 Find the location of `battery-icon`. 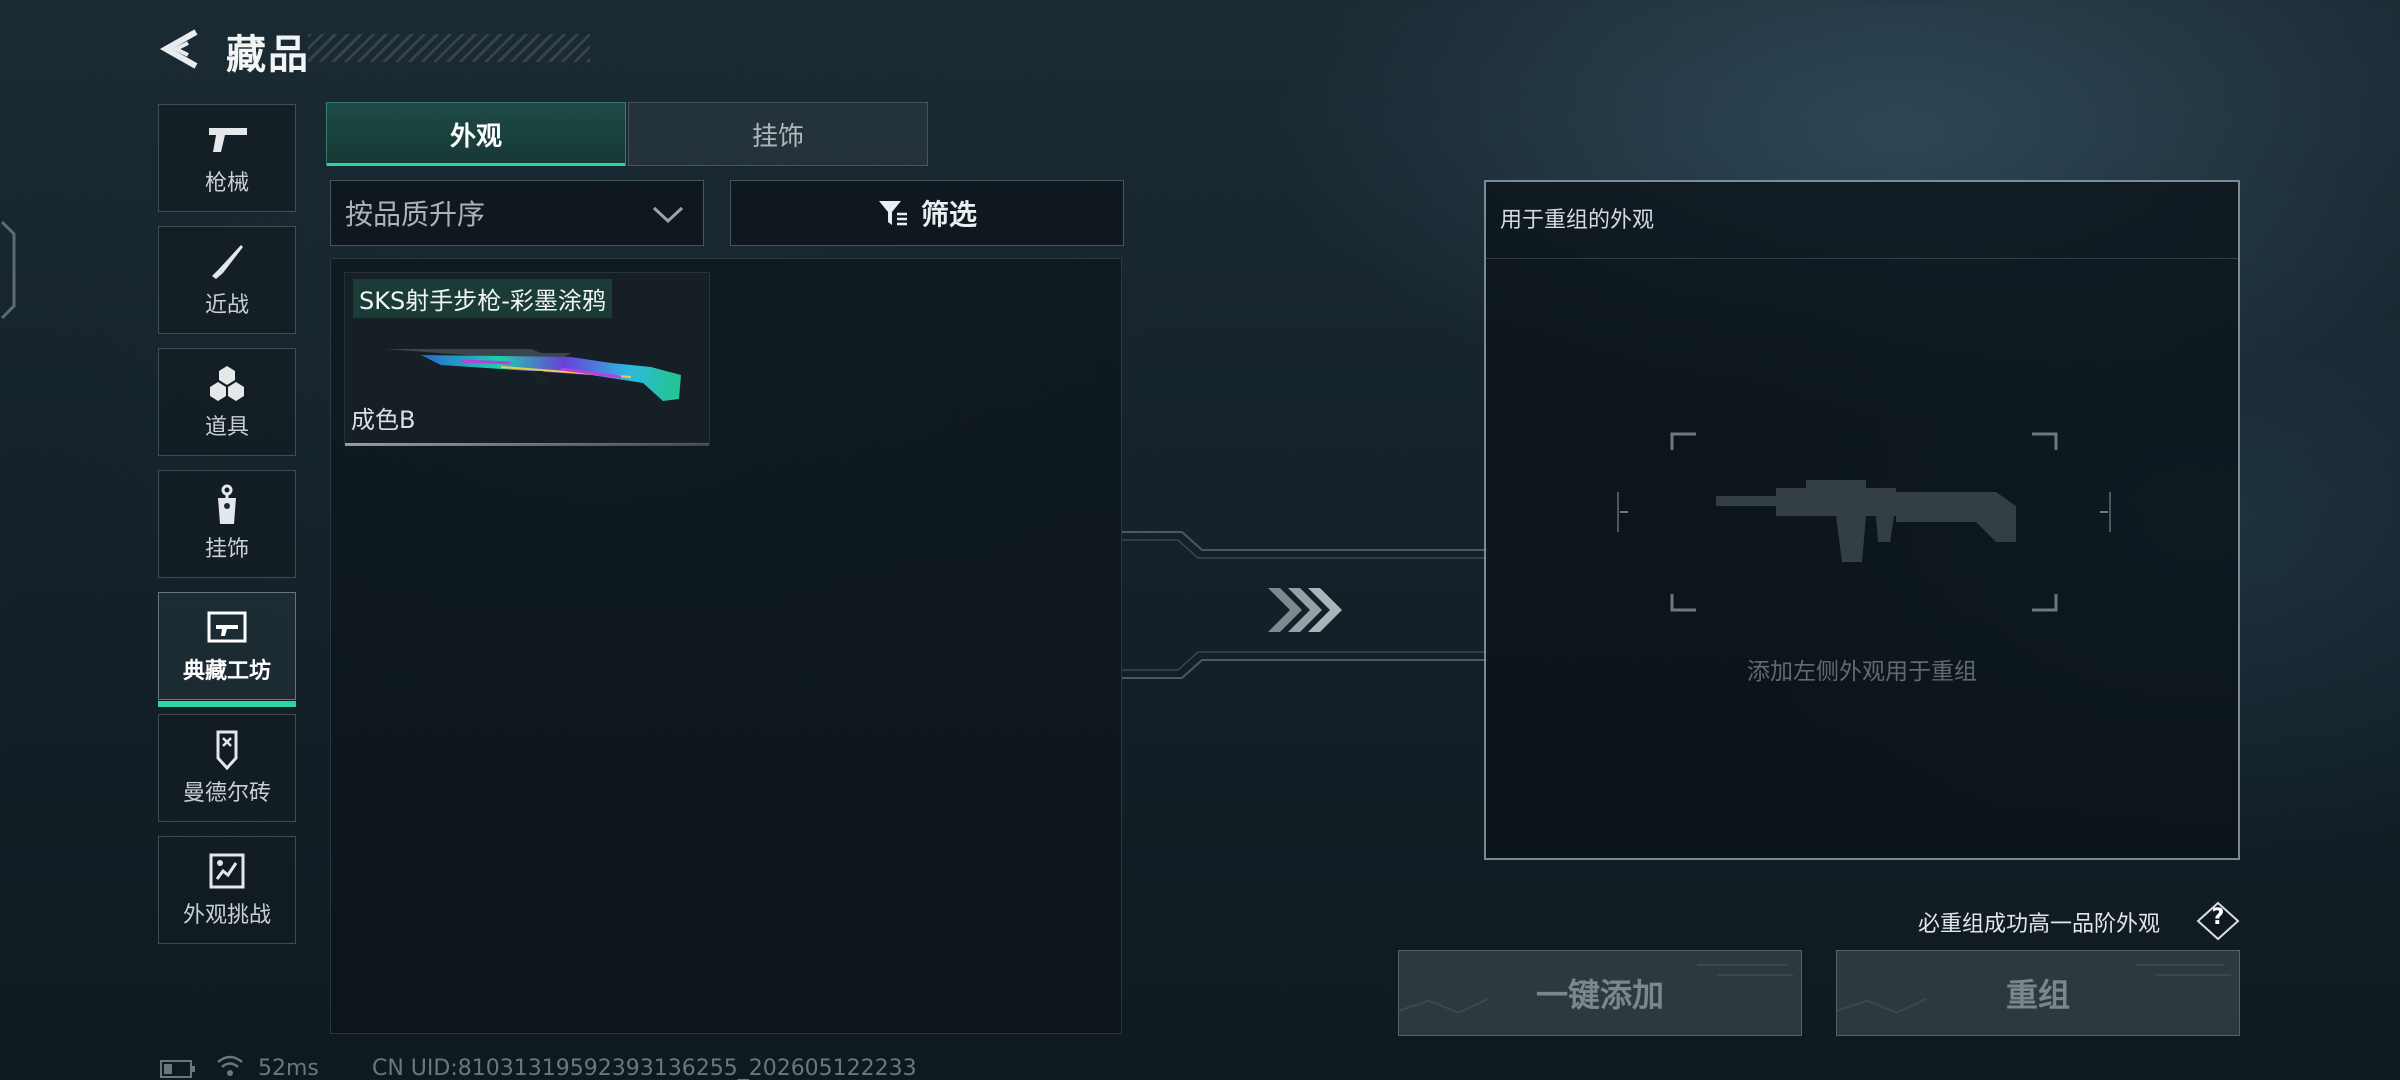

battery-icon is located at coordinates (177, 1069).